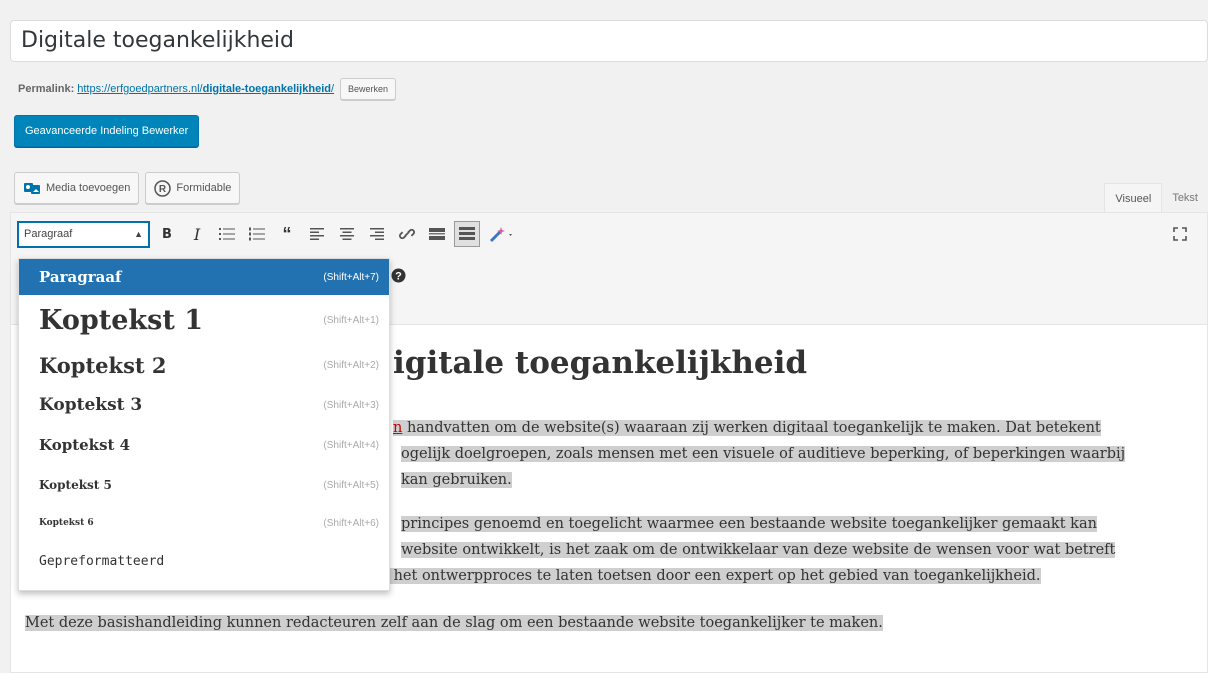  Describe the element at coordinates (347, 234) in the screenshot. I see `align-center-icon` at that location.